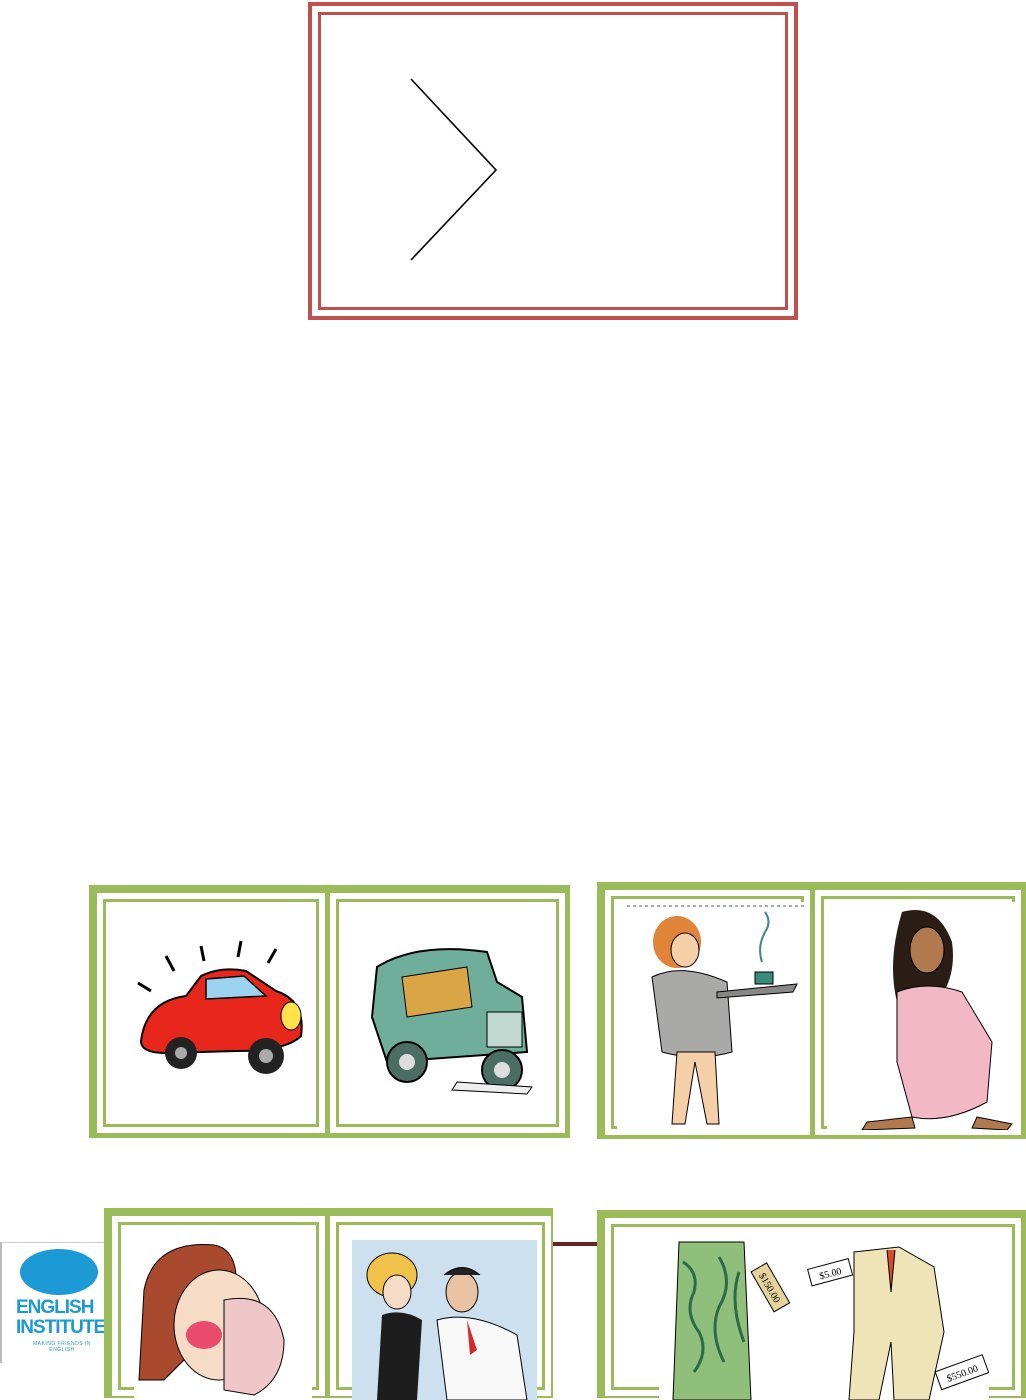 The height and width of the screenshot is (1400, 1026). What do you see at coordinates (219, 1008) in the screenshot?
I see `new-red-car-icon` at bounding box center [219, 1008].